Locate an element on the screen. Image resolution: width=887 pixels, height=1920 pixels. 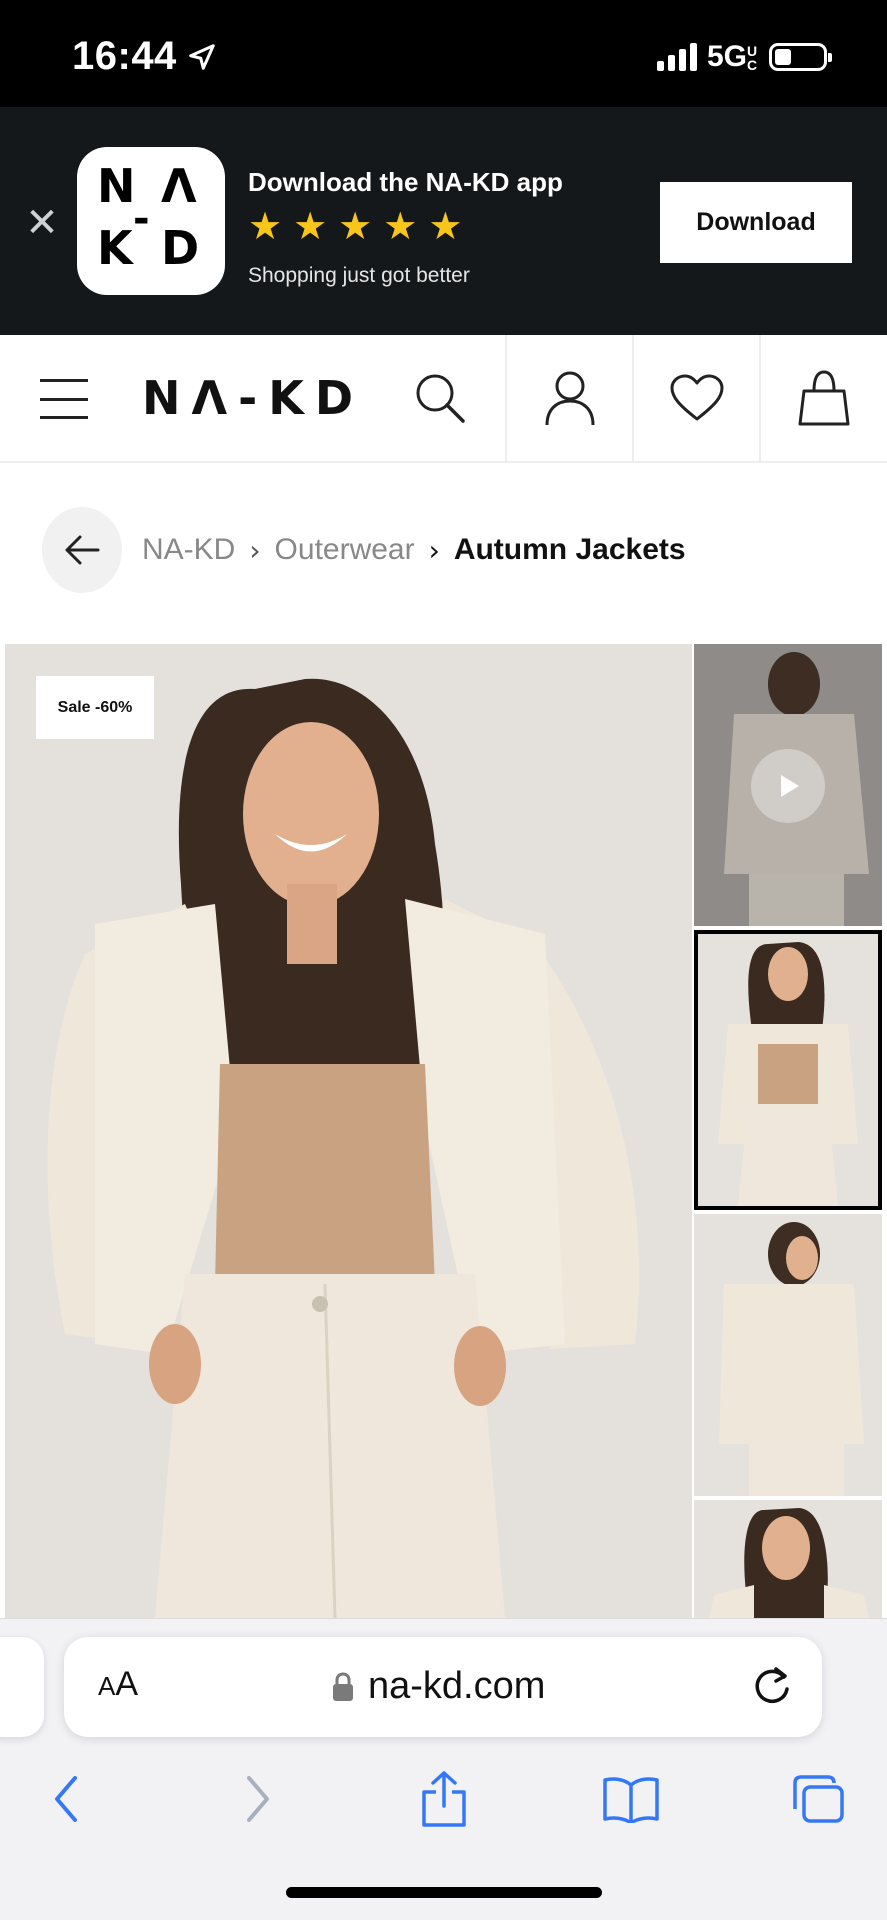
search-icon is located at coordinates (439, 398).